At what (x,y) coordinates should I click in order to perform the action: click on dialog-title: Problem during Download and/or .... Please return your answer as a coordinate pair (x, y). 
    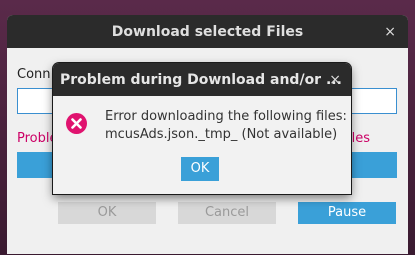
    Looking at the image, I should click on (201, 80).